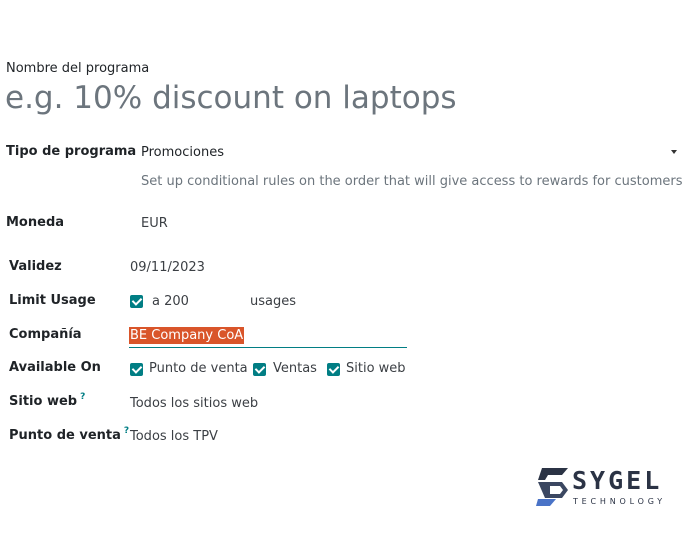 This screenshot has height=536, width=690. Describe the element at coordinates (619, 501) in the screenshot. I see `sygel-logo-tagline: TECHNOLOGY` at that location.